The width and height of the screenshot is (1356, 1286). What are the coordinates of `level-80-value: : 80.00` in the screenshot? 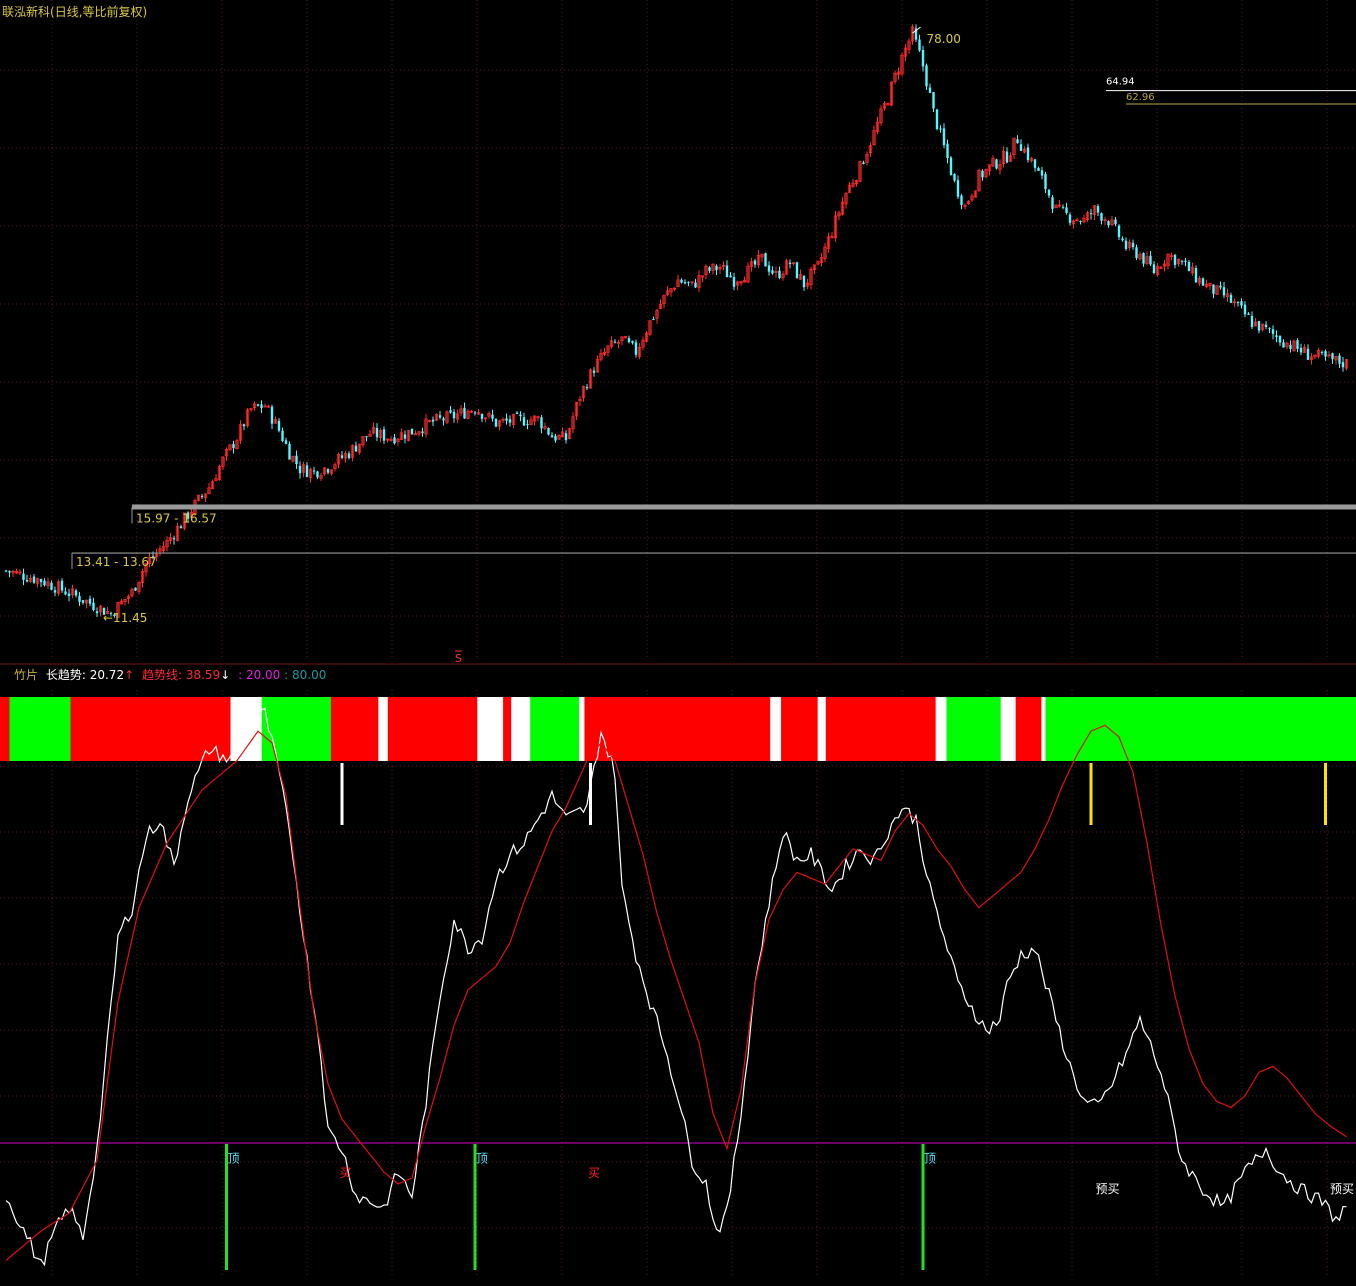 It's located at (305, 675).